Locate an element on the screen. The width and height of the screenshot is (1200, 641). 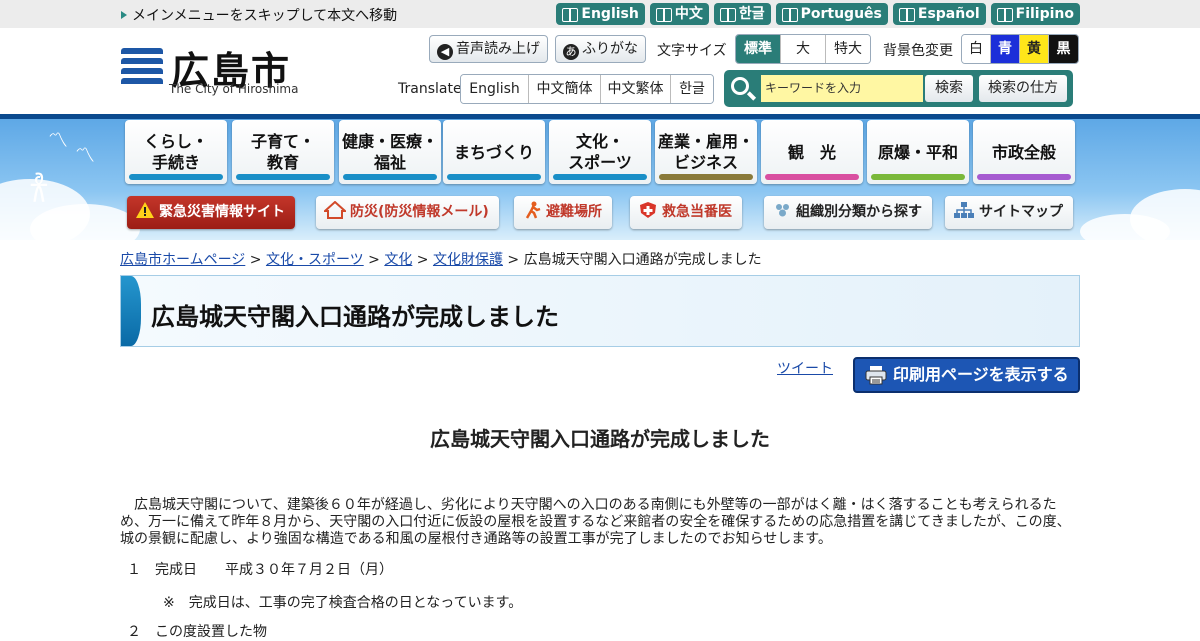
running-person-icon is located at coordinates (533, 210).